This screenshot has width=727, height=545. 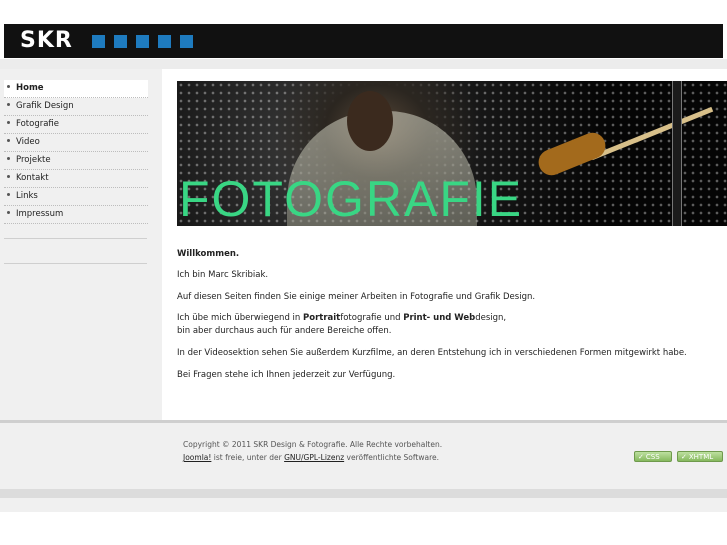 What do you see at coordinates (30, 88) in the screenshot?
I see `menu-item-label: Home` at bounding box center [30, 88].